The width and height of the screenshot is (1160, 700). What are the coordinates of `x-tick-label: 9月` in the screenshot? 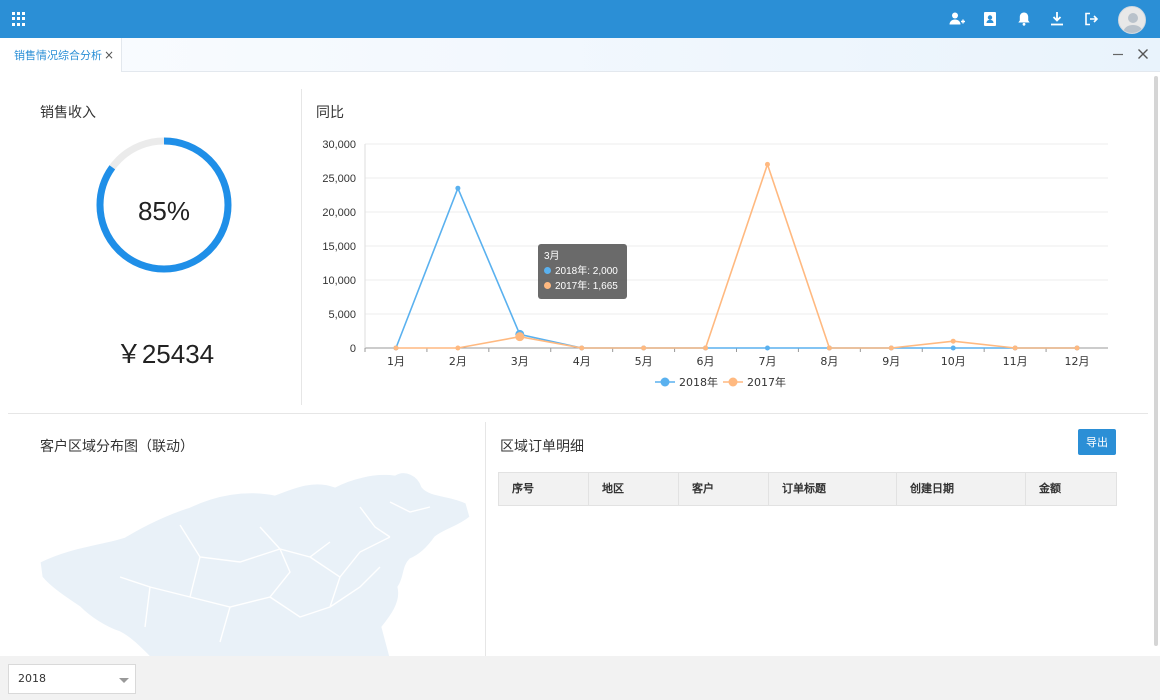 It's located at (891, 361).